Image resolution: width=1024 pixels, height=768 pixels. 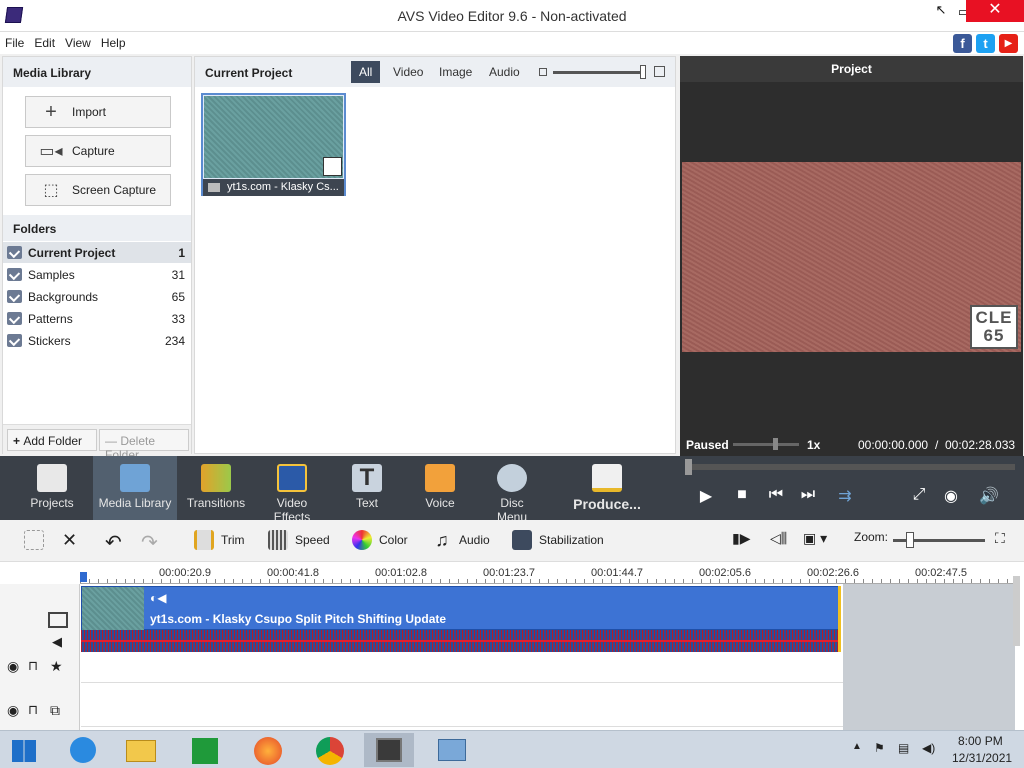 What do you see at coordinates (440, 488) in the screenshot?
I see `voice-button: Voice` at bounding box center [440, 488].